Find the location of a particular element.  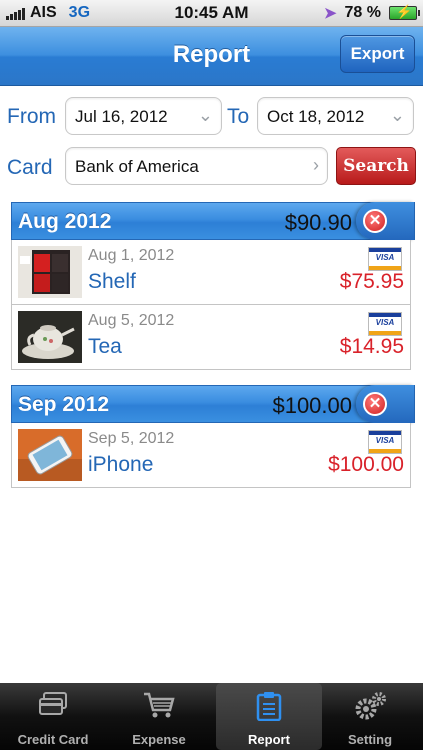

to-date-value: Oct 18, 2012 is located at coordinates (316, 116).